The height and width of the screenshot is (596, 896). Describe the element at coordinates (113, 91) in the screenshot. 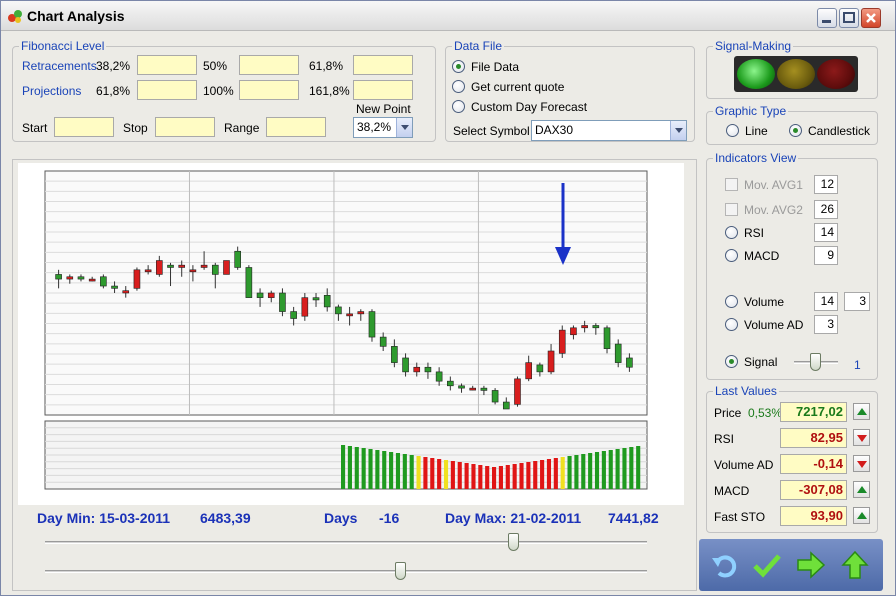

I see `projection-level-1: 61,8%` at that location.